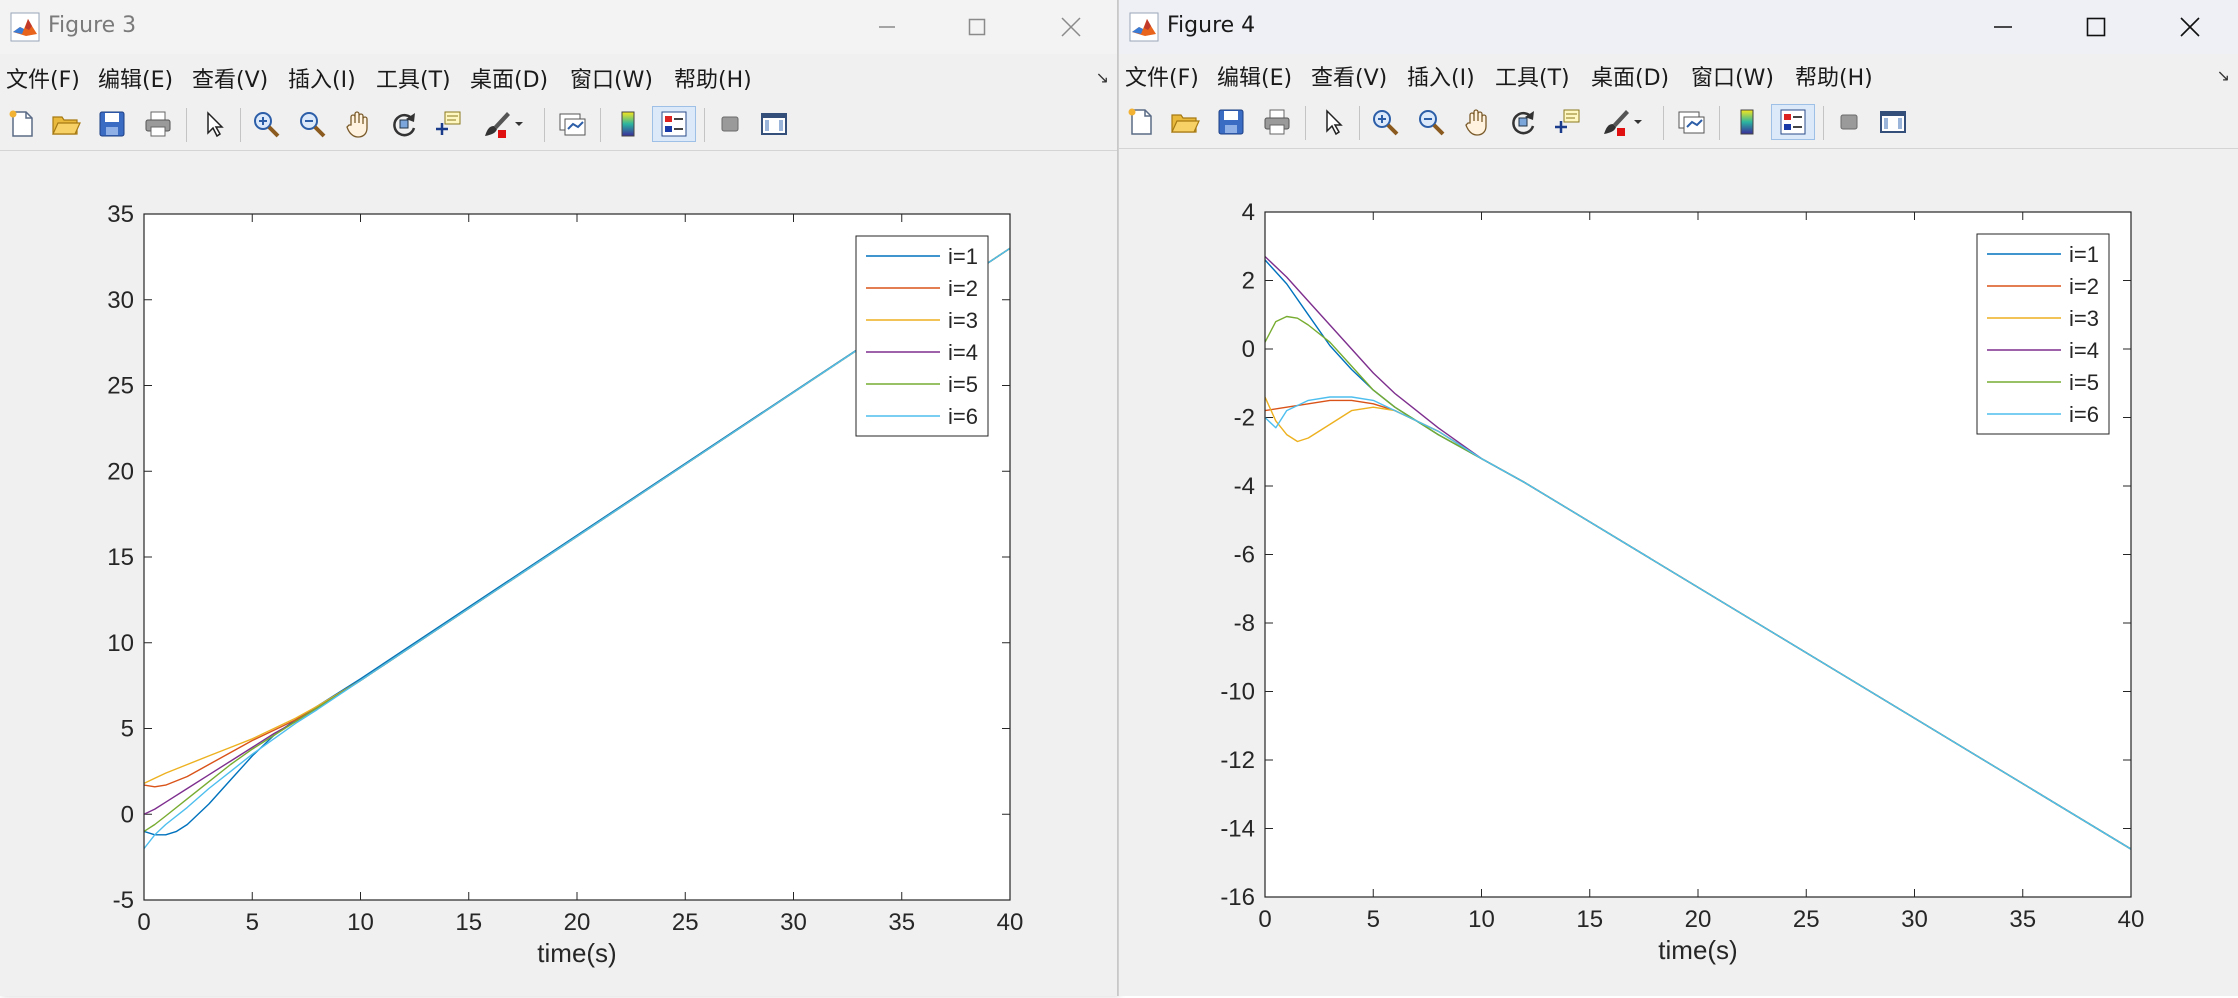 Image resolution: width=2238 pixels, height=998 pixels. Describe the element at coordinates (1237, 760) in the screenshot. I see `y-tick-label: -12` at that location.